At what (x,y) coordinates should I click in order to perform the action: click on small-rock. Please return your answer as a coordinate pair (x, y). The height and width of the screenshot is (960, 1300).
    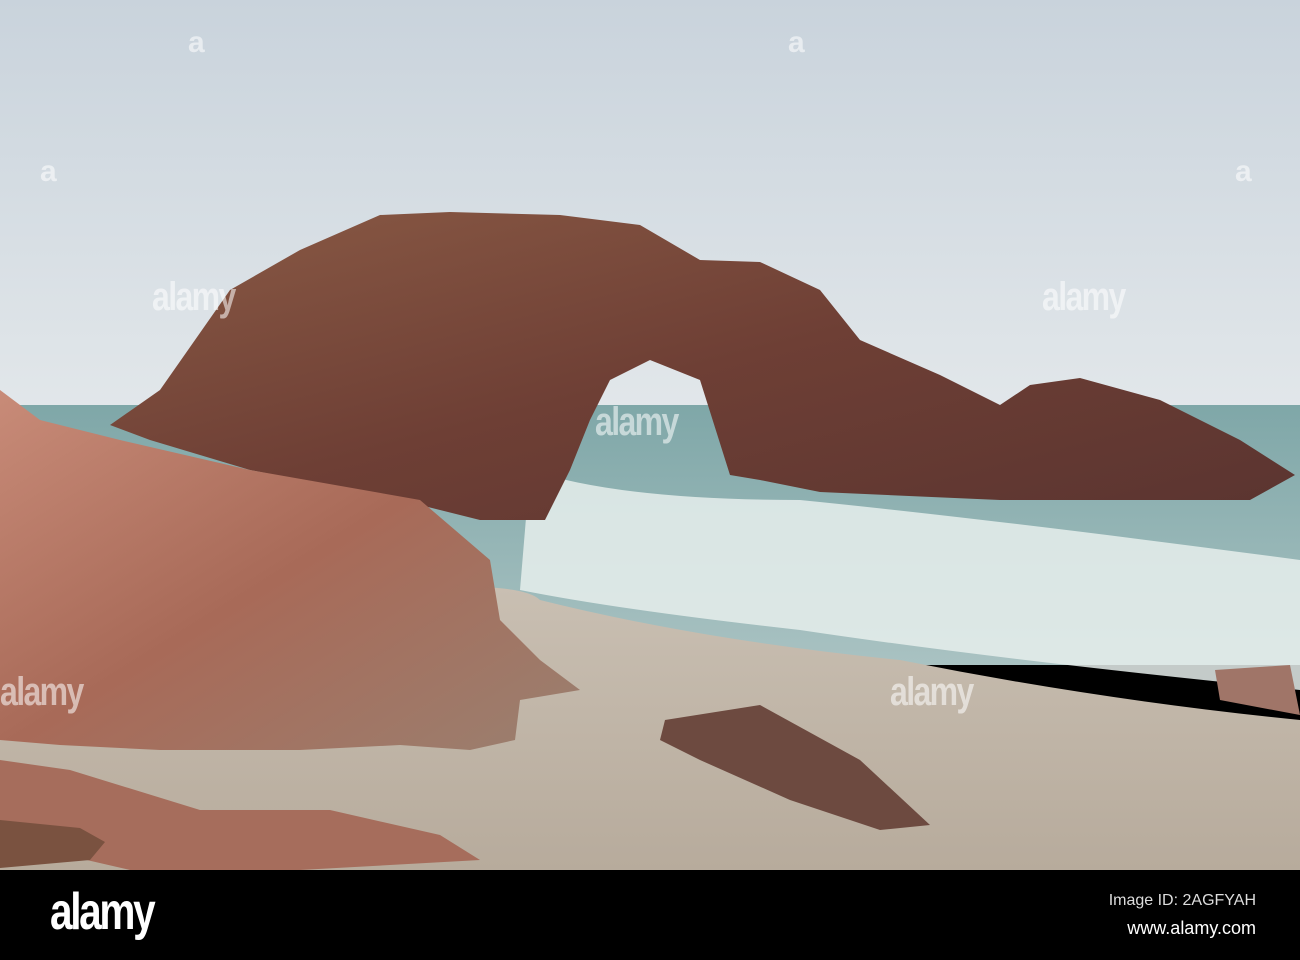
    Looking at the image, I should click on (1257, 690).